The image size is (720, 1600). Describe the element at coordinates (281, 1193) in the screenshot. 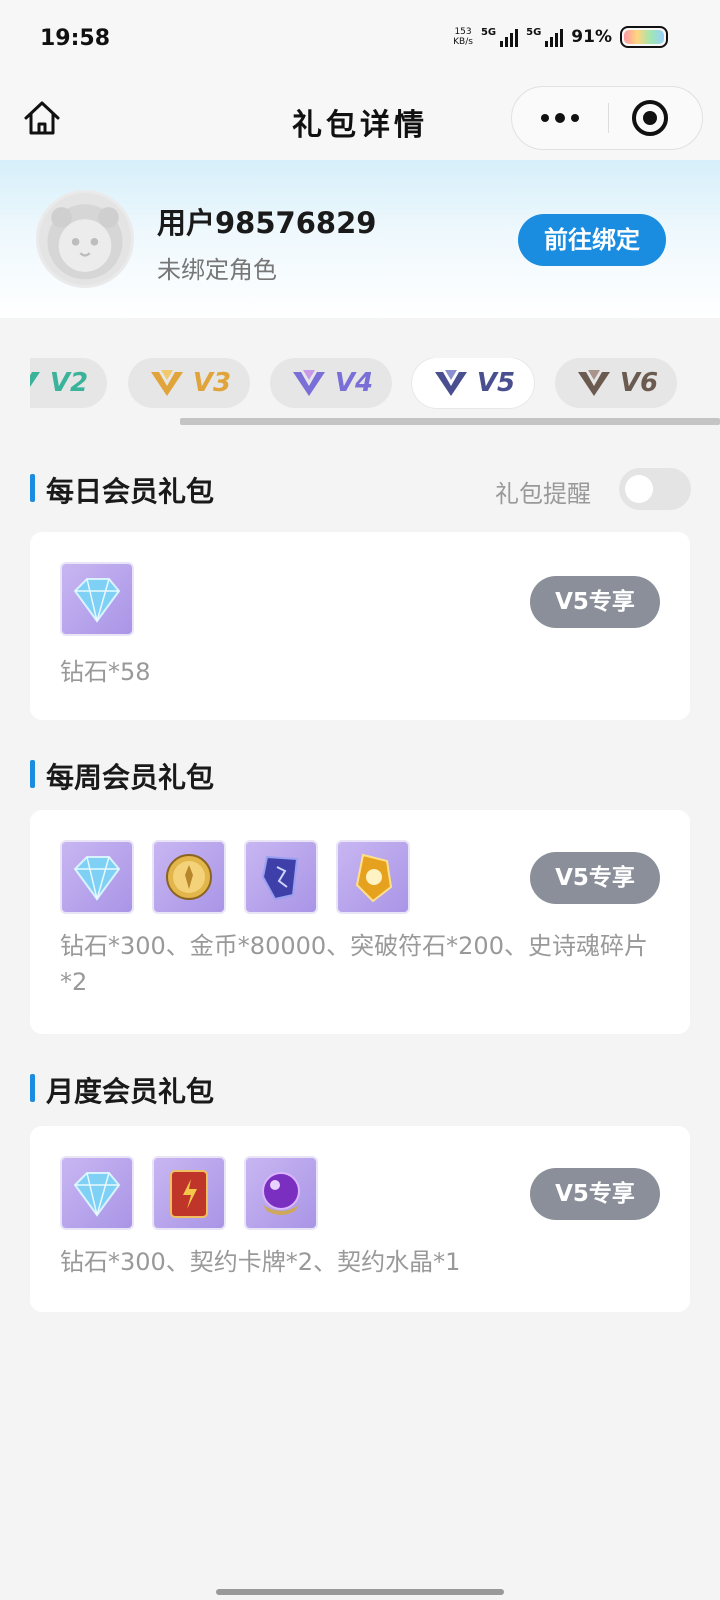

I see `contract-crystal-icon` at that location.